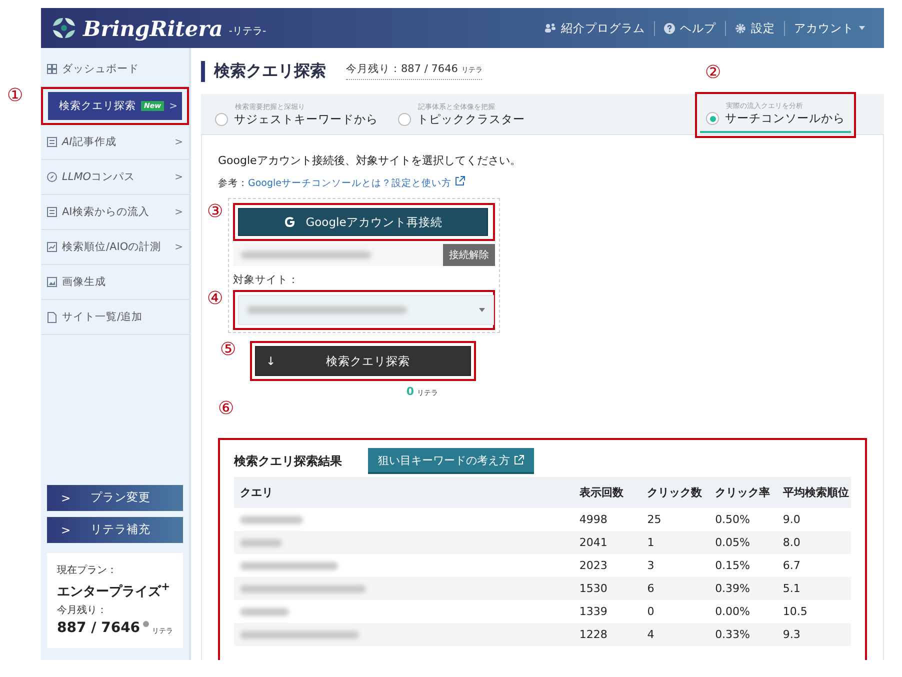 The height and width of the screenshot is (677, 902). What do you see at coordinates (451, 461) in the screenshot?
I see `keyword-guide-button: 狙い目キーワードの考え方` at bounding box center [451, 461].